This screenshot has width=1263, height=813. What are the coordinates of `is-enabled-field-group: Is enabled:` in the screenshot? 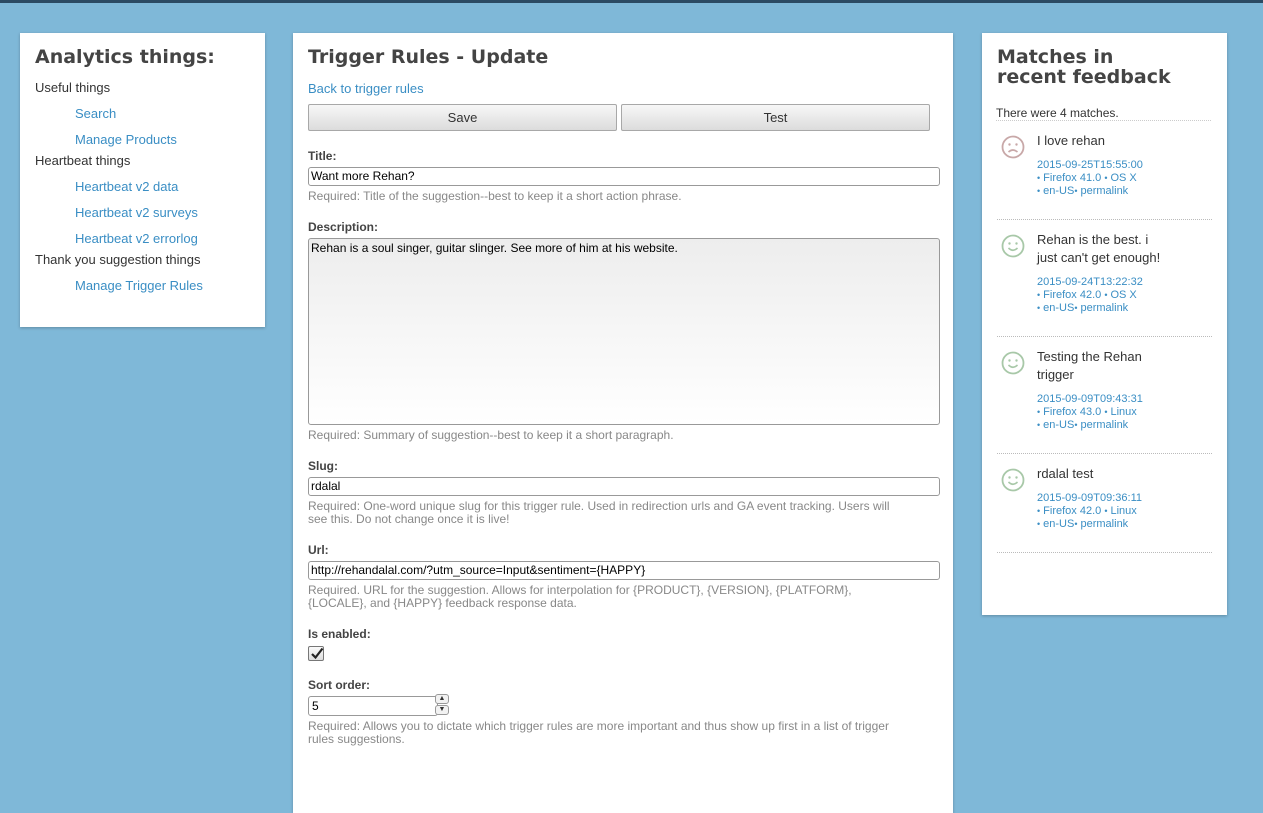 It's located at (623, 644).